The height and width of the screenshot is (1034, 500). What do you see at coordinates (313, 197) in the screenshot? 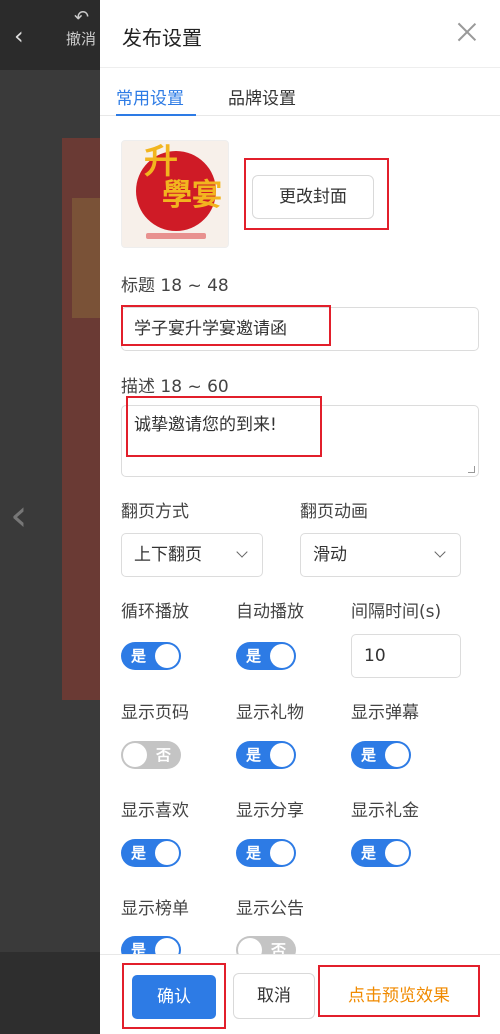
I see `change-cover-button: 更改封面` at bounding box center [313, 197].